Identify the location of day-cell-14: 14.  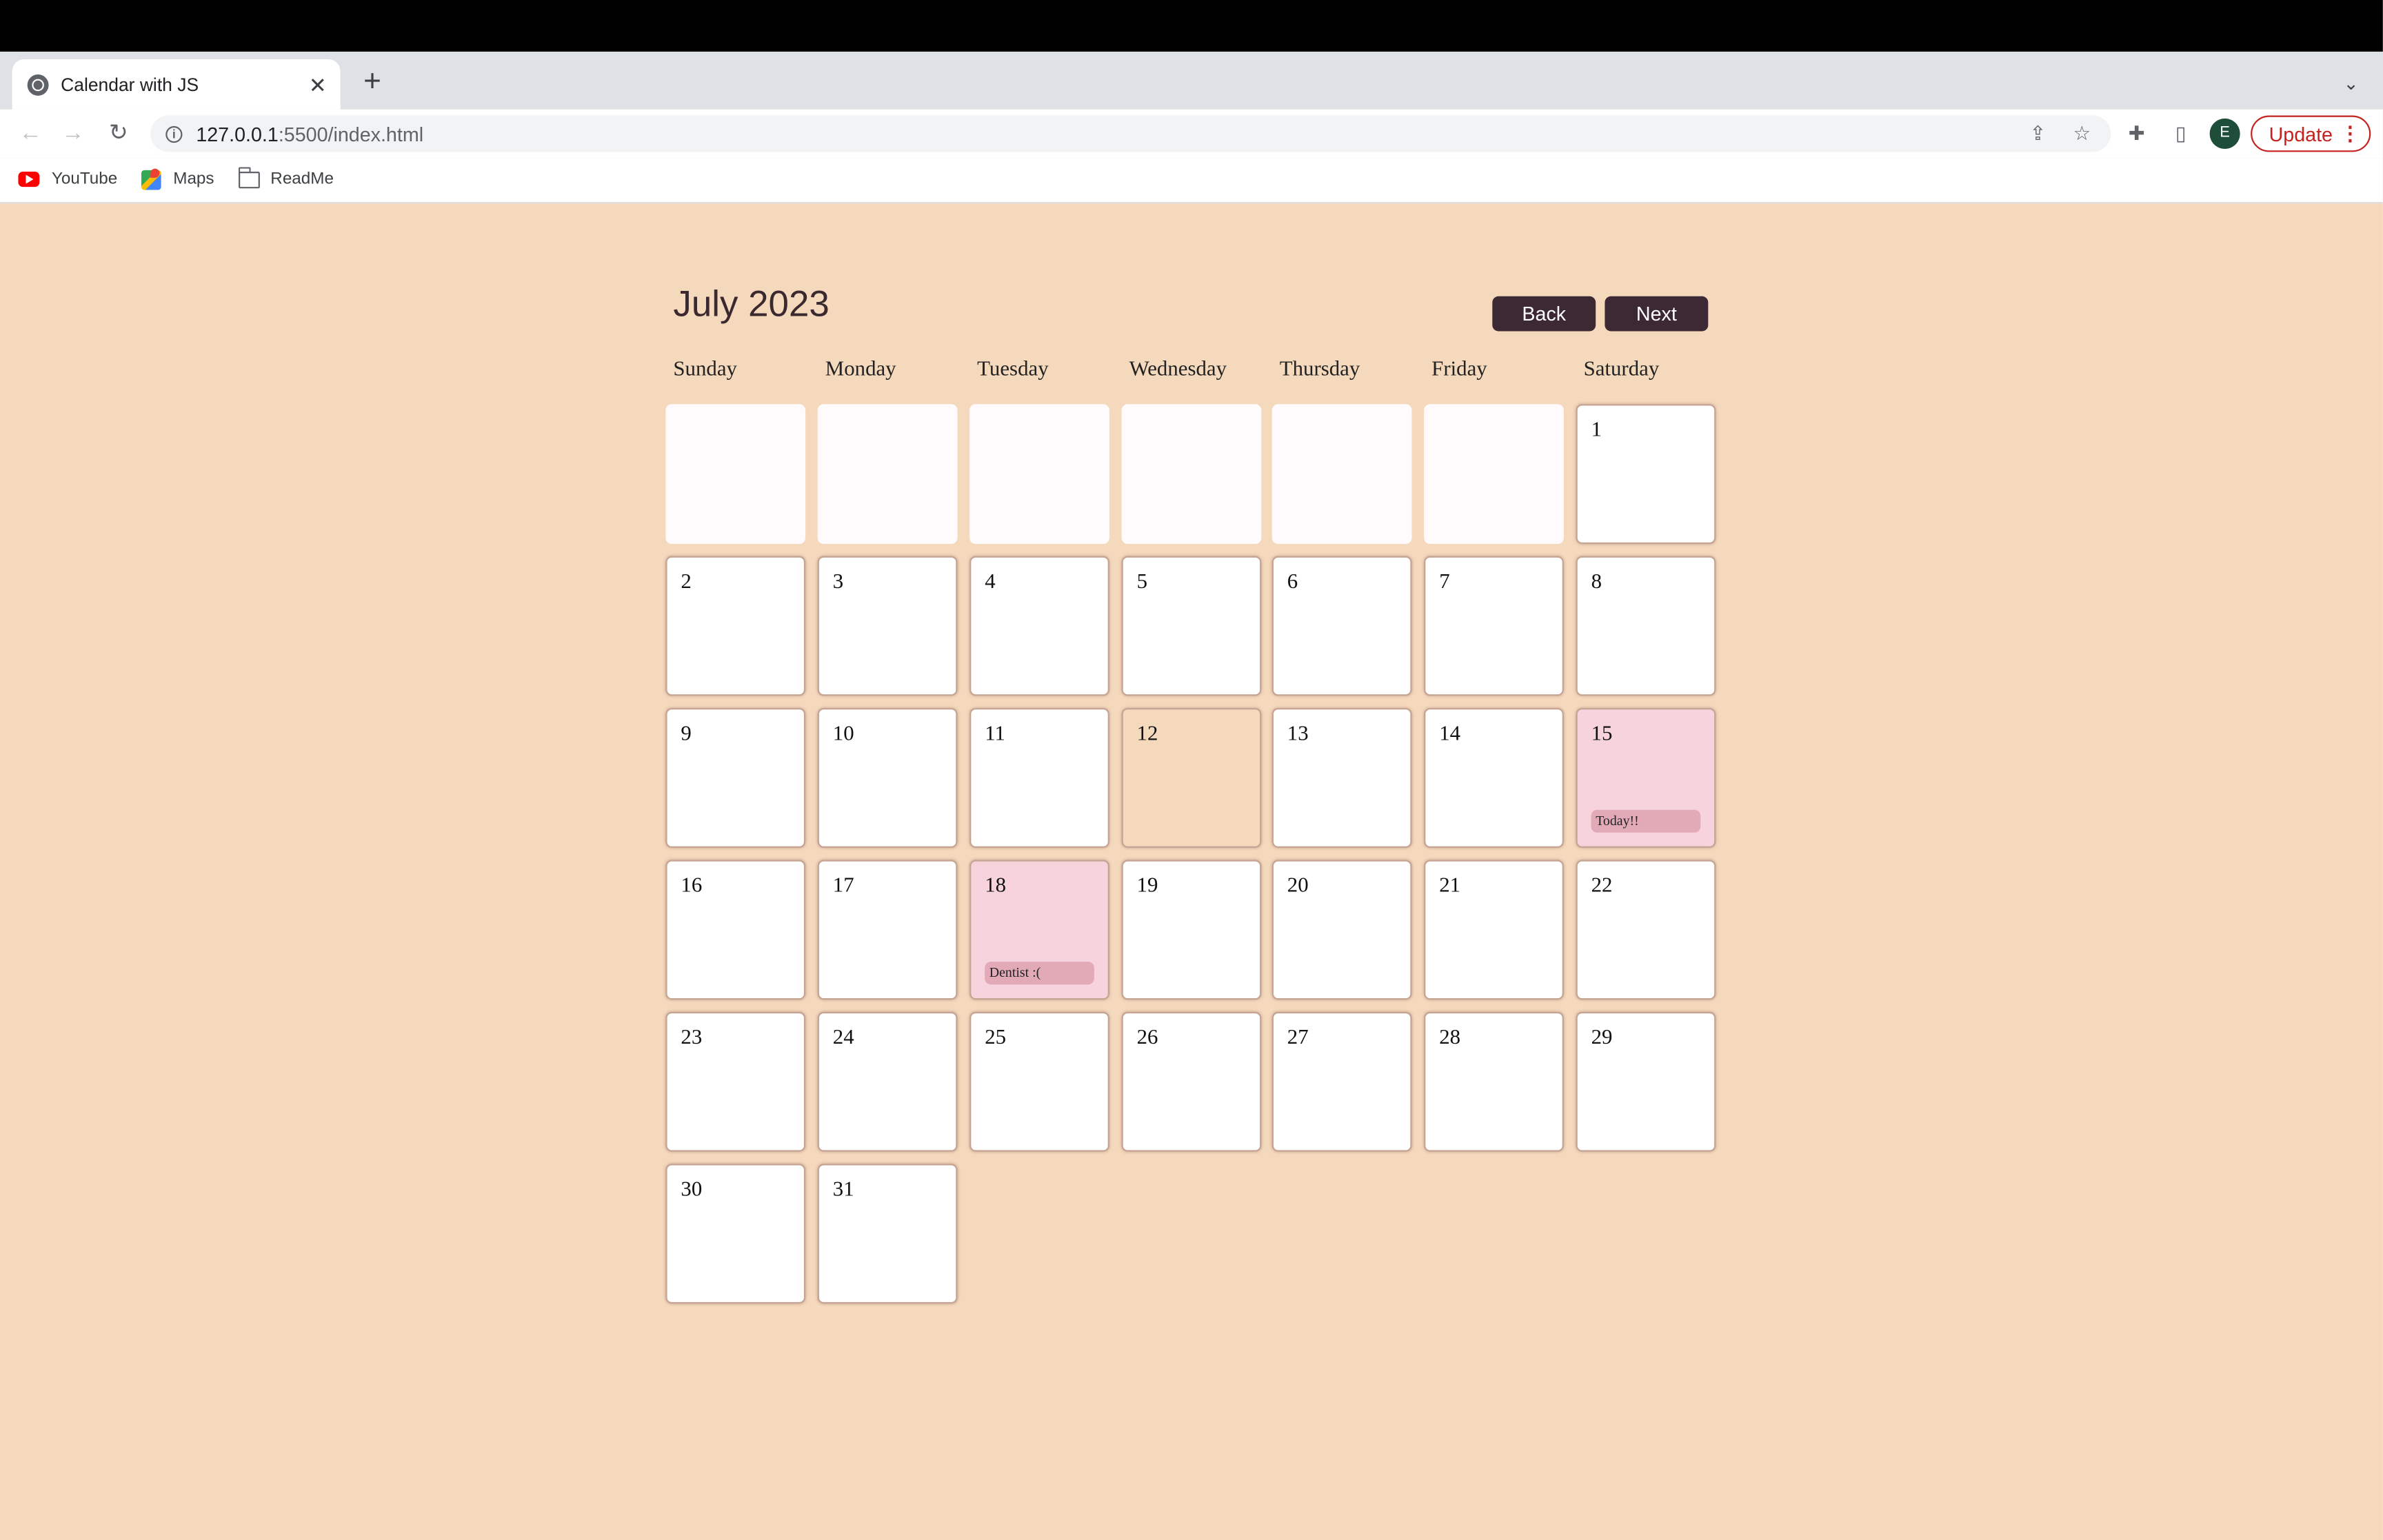
(1494, 778).